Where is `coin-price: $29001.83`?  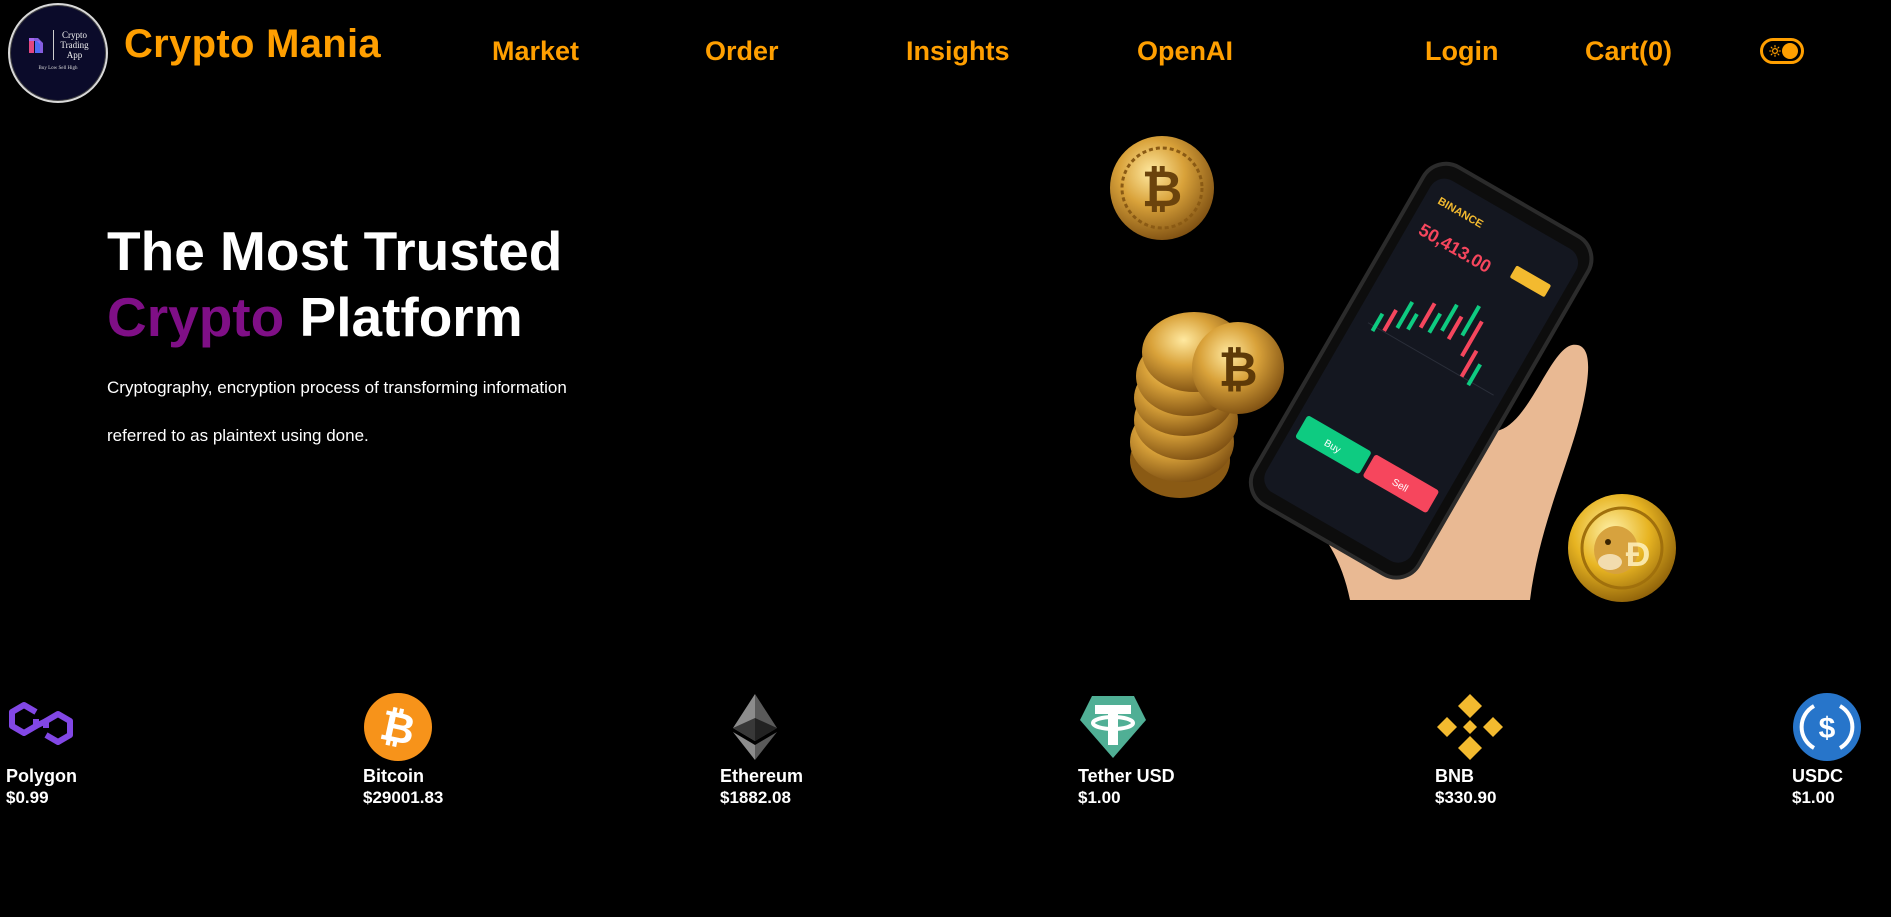
coin-price: $29001.83 is located at coordinates (403, 797).